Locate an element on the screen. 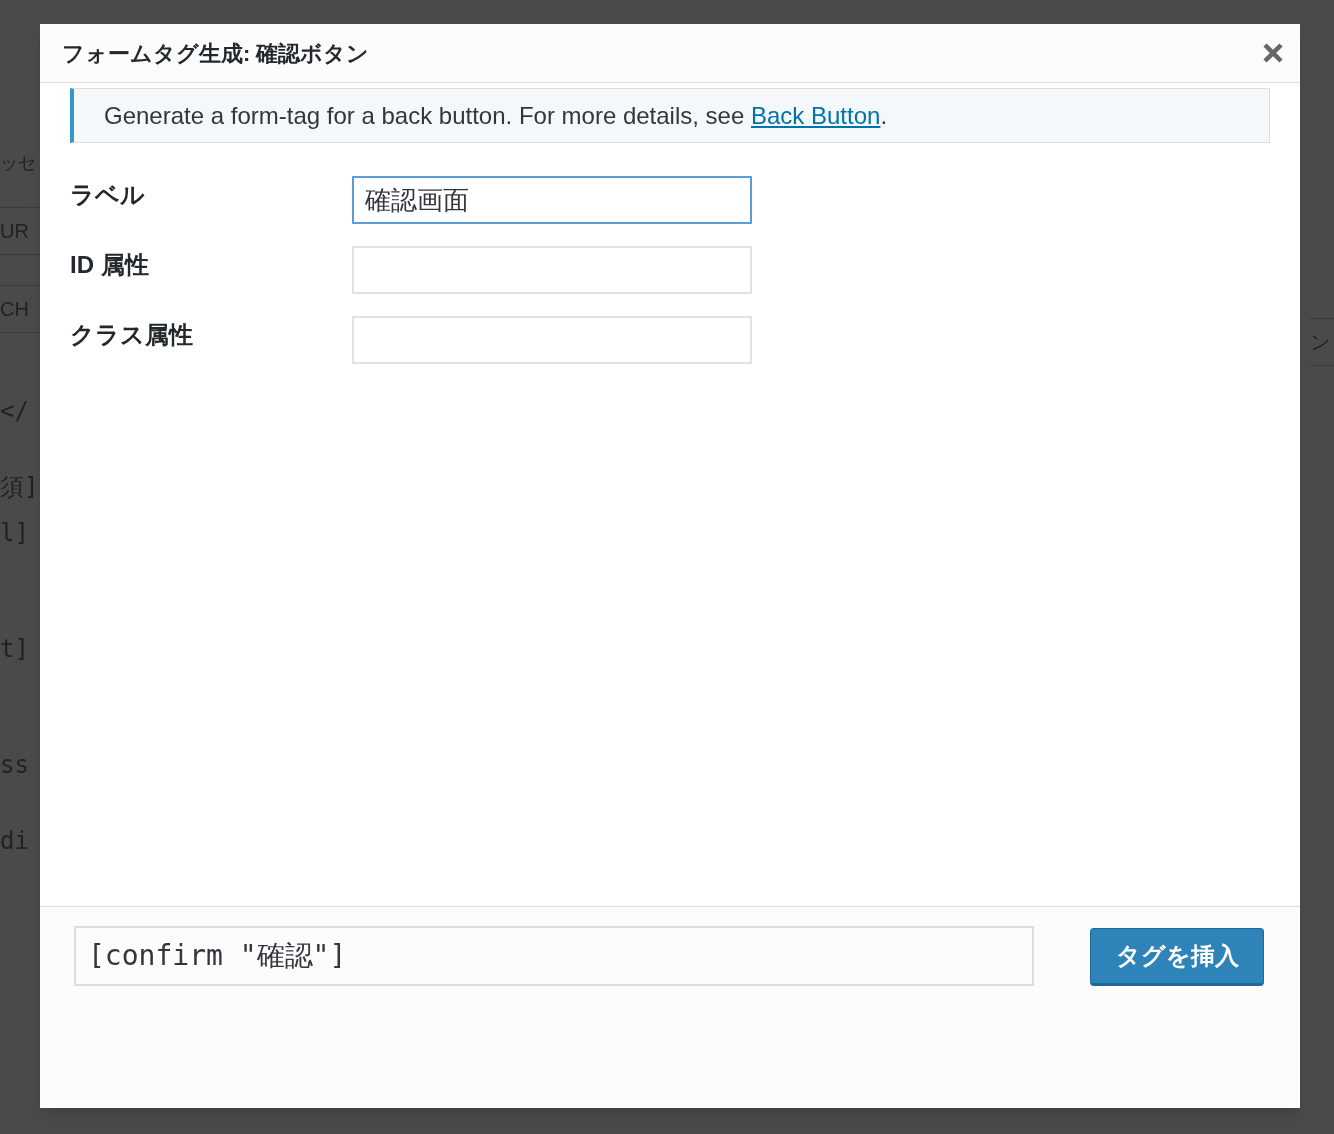 The height and width of the screenshot is (1134, 1334). back-button-link: Back Button is located at coordinates (816, 115).